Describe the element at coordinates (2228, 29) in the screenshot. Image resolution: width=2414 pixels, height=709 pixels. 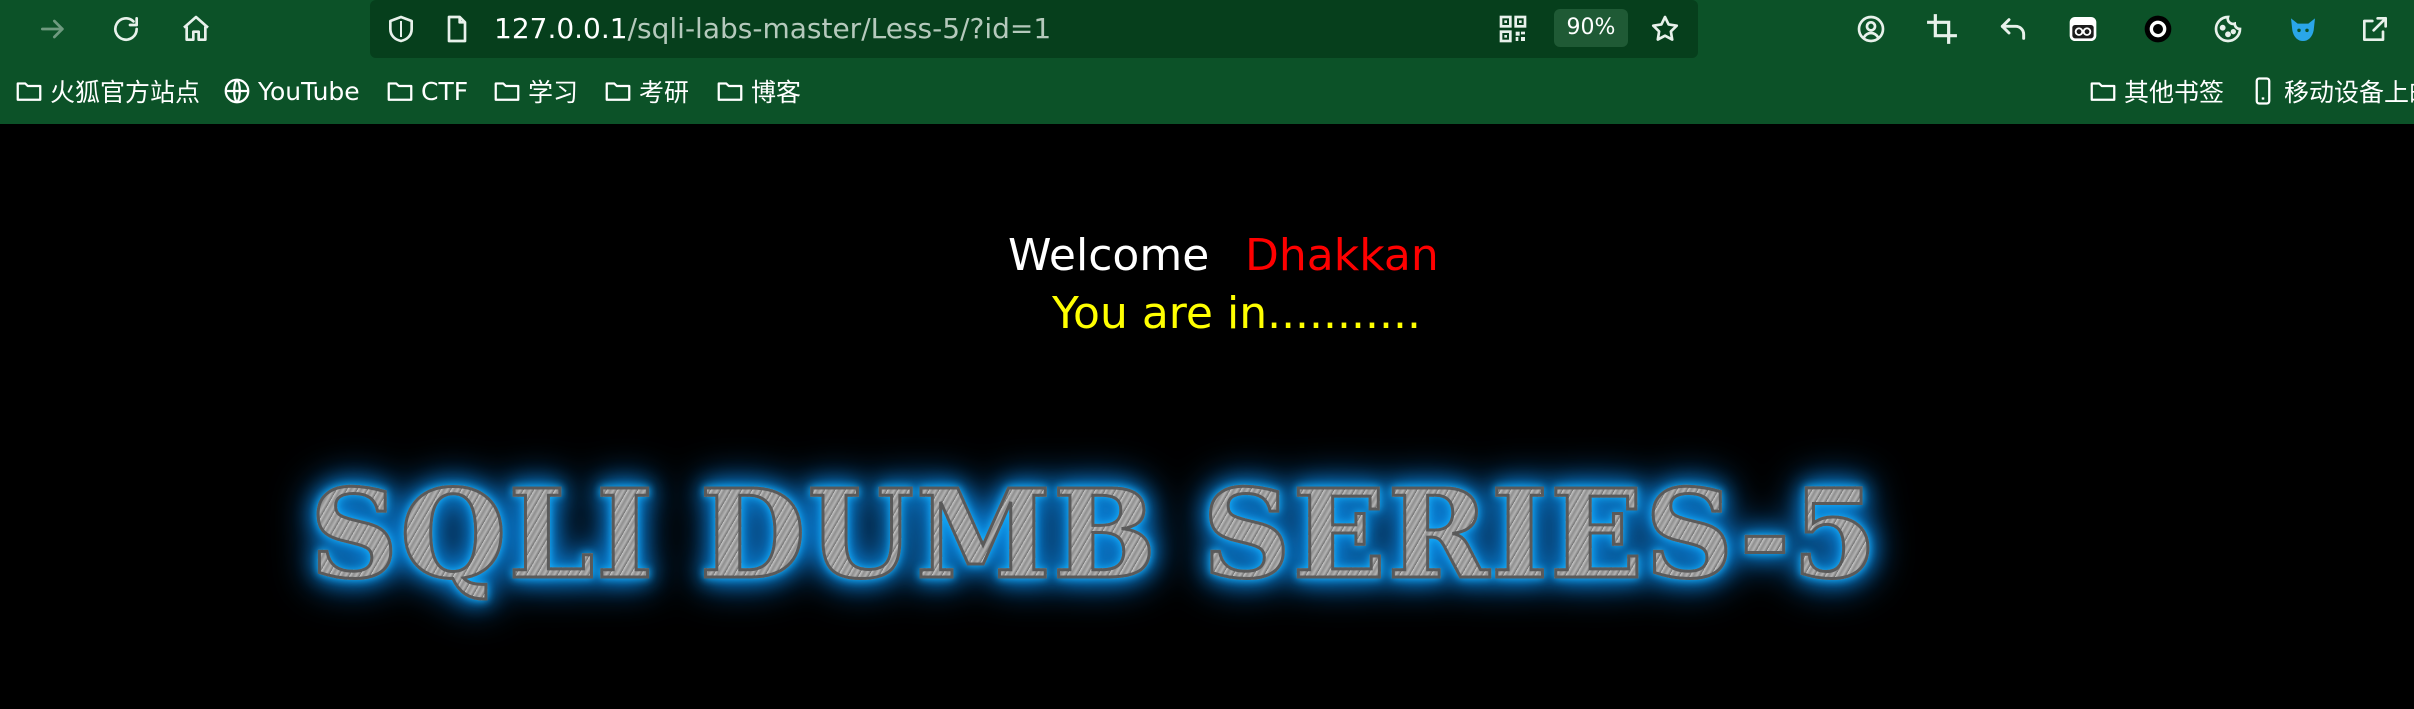
I see `cookie-icon` at that location.